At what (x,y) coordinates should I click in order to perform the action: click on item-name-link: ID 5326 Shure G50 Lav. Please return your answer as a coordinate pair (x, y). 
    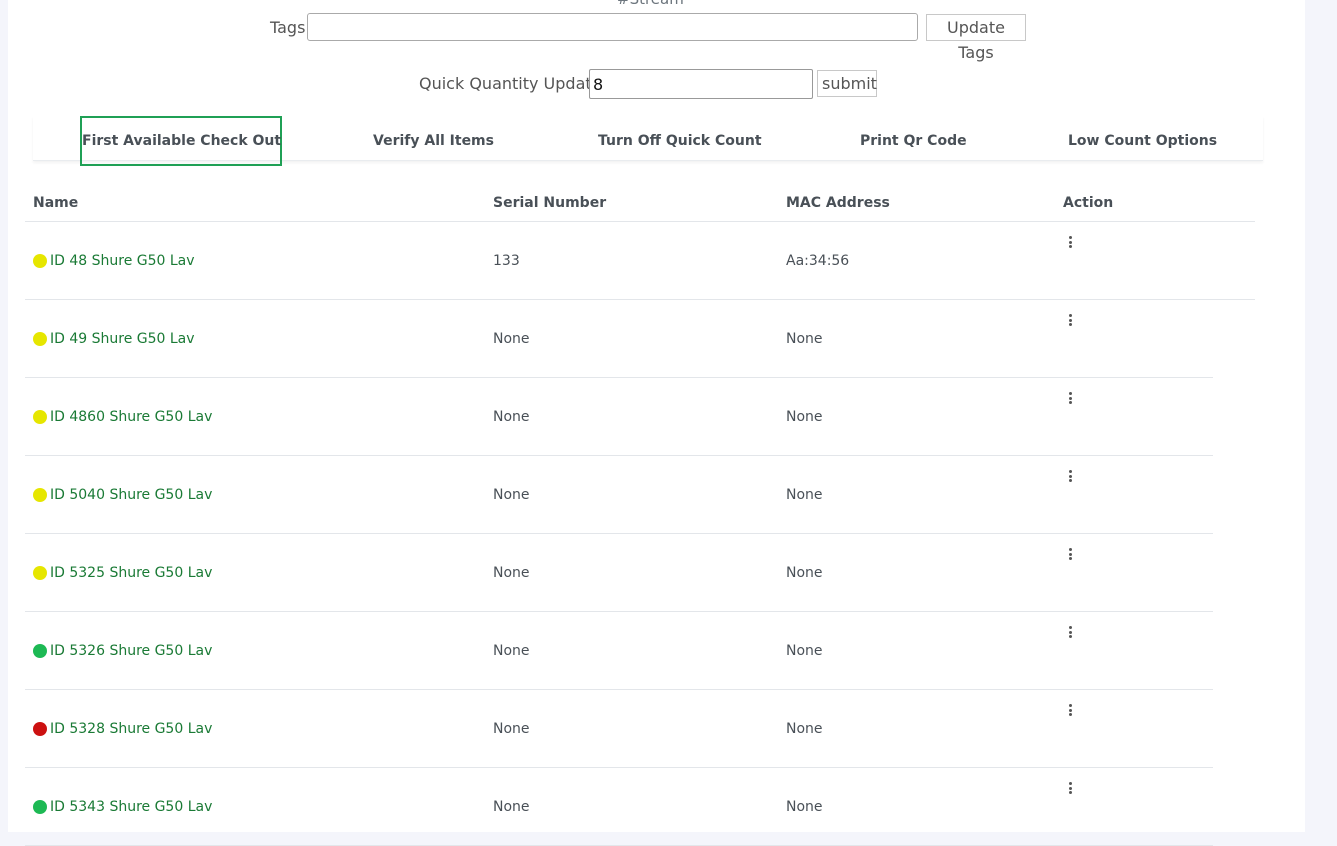
    Looking at the image, I should click on (131, 651).